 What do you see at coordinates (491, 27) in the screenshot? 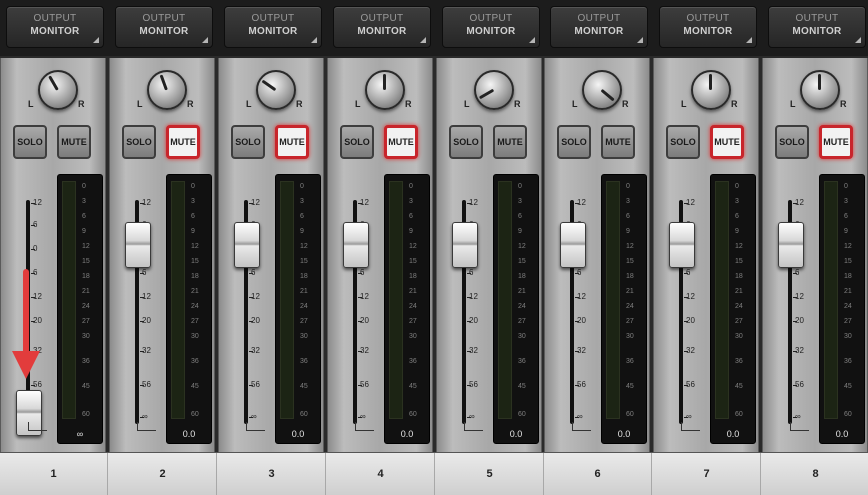
I see `output-monitor-button-5: OUTPUT MONITOR` at bounding box center [491, 27].